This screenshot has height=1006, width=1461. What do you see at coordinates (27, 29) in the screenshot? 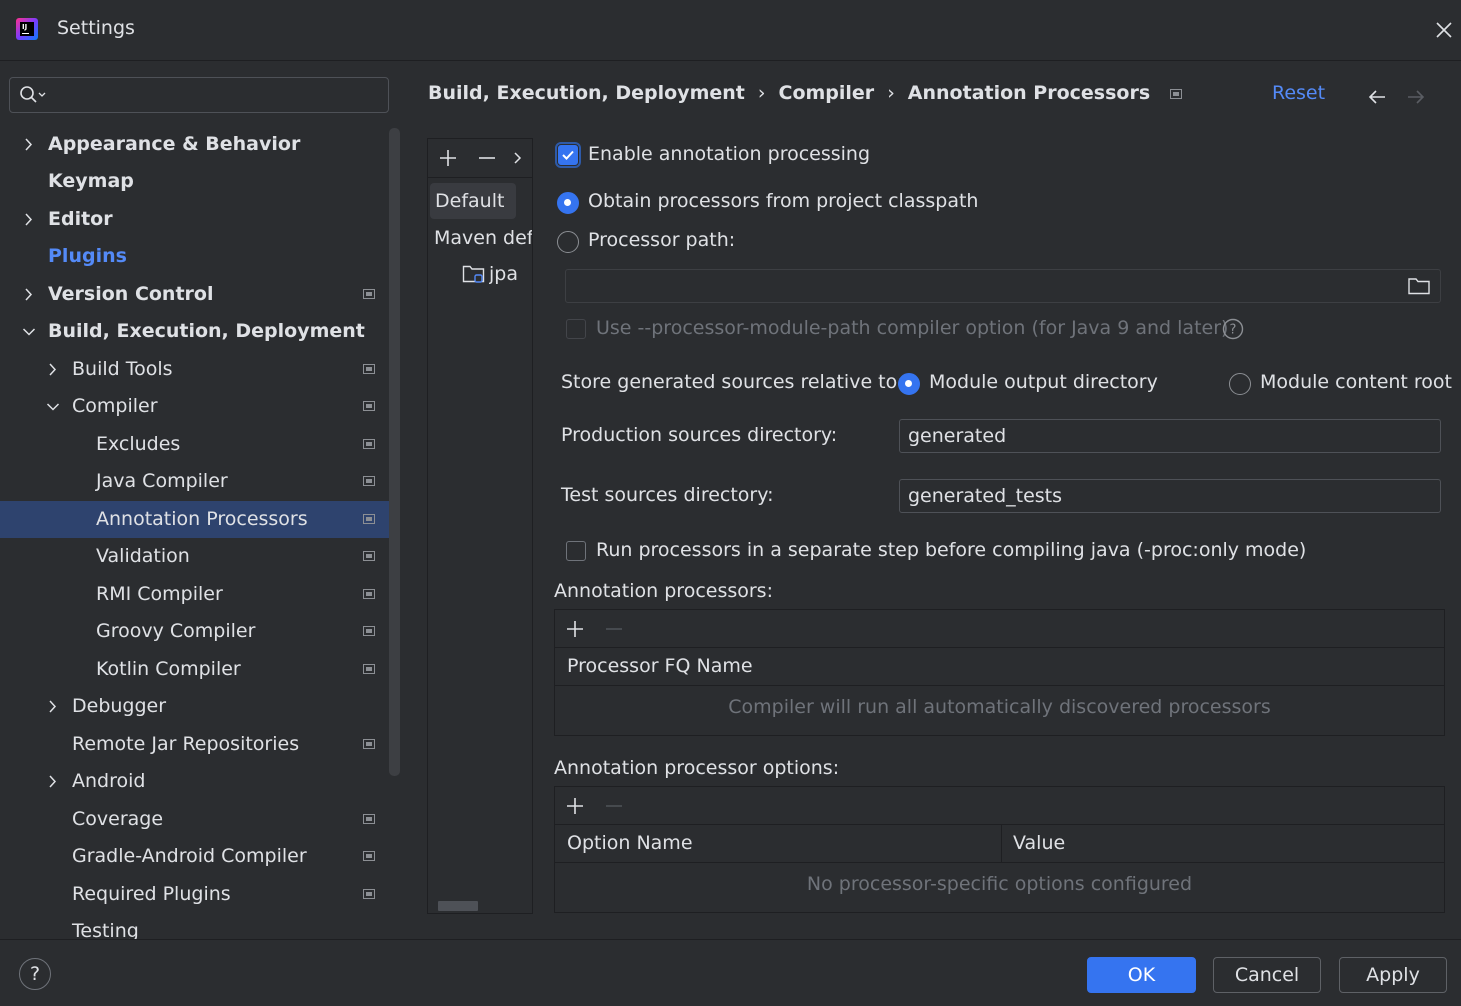
I see `intellij-logo-icon: IJ` at bounding box center [27, 29].